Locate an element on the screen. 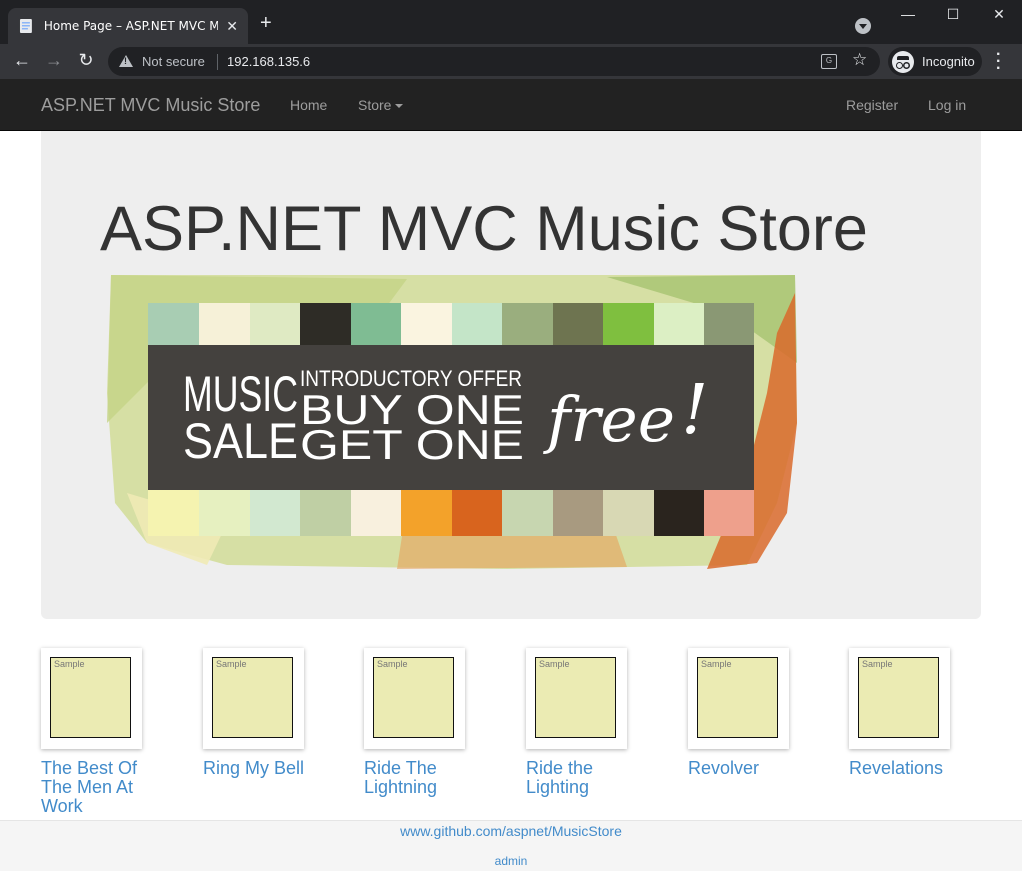 The height and width of the screenshot is (871, 1022). album-title-link: Revelations is located at coordinates (919, 768).